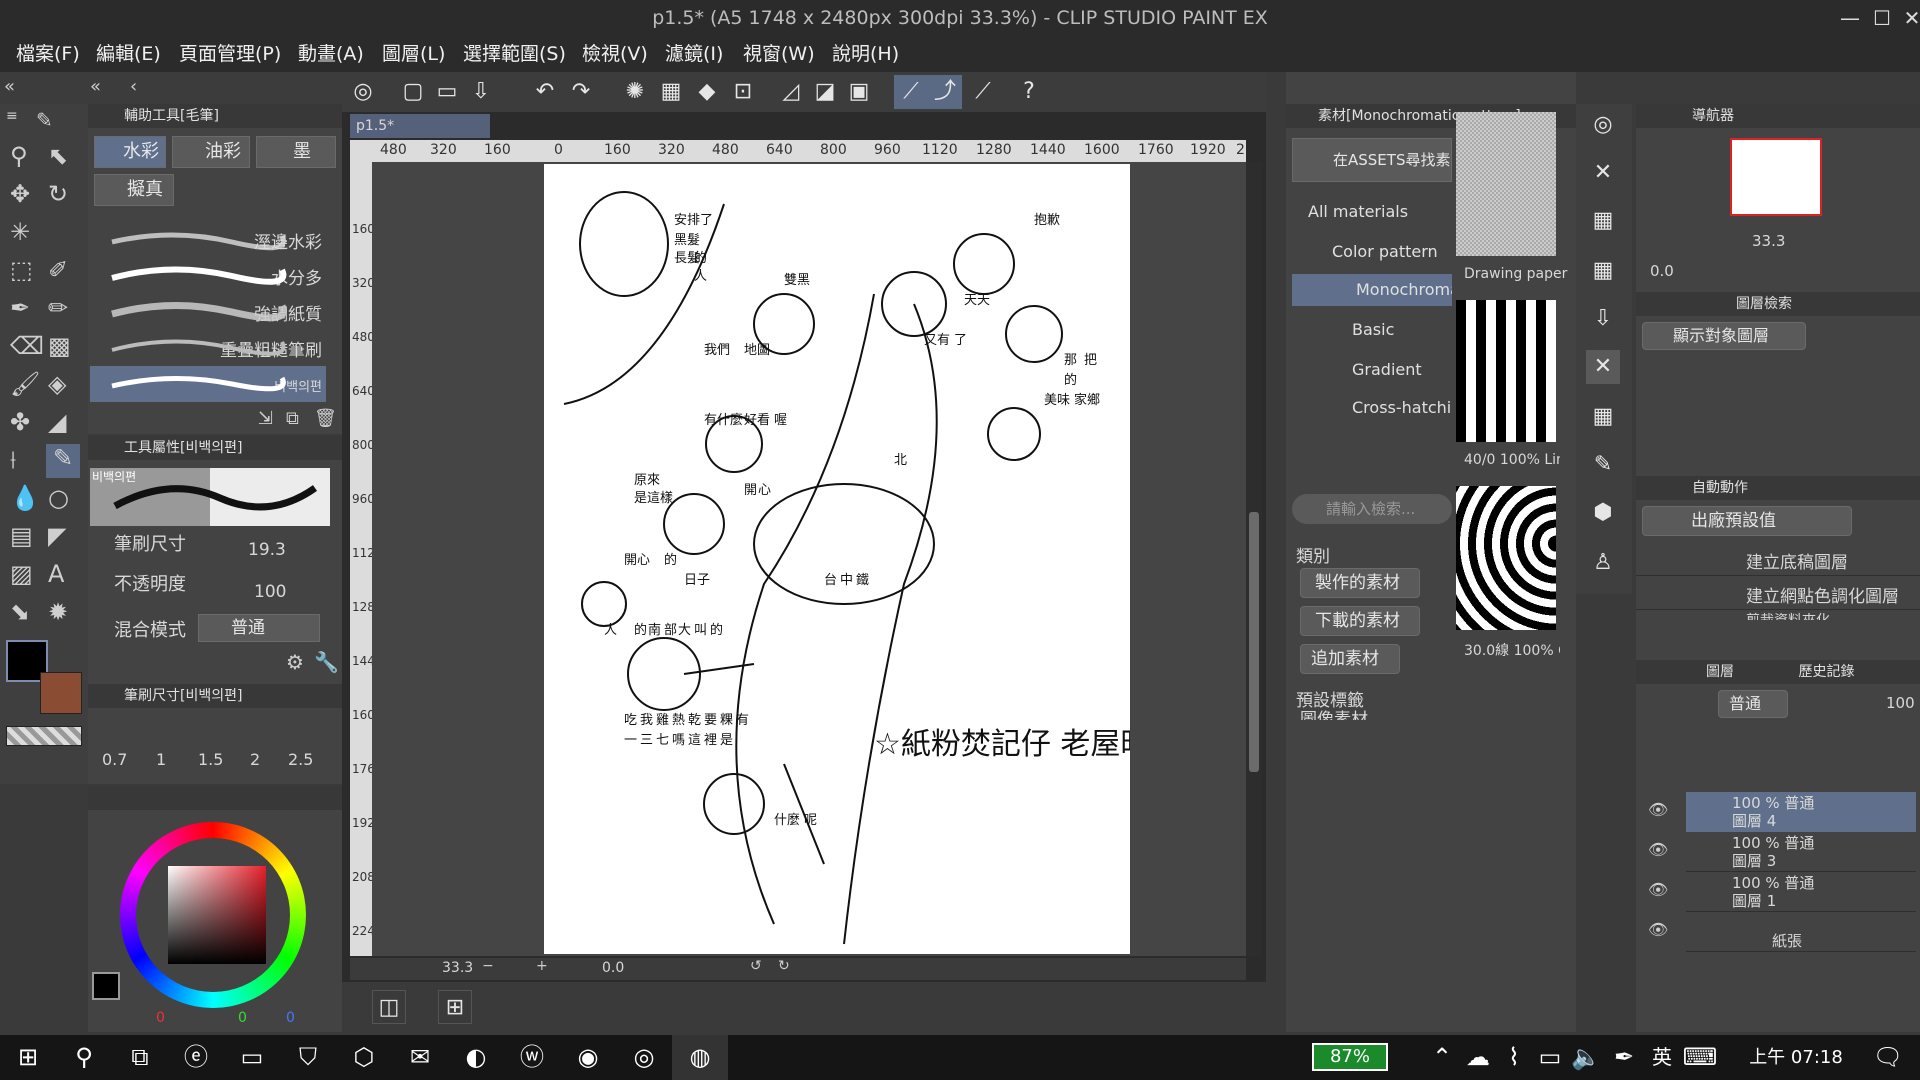  Describe the element at coordinates (300, 759) in the screenshot. I see `brush-size-preset: 2.5` at that location.